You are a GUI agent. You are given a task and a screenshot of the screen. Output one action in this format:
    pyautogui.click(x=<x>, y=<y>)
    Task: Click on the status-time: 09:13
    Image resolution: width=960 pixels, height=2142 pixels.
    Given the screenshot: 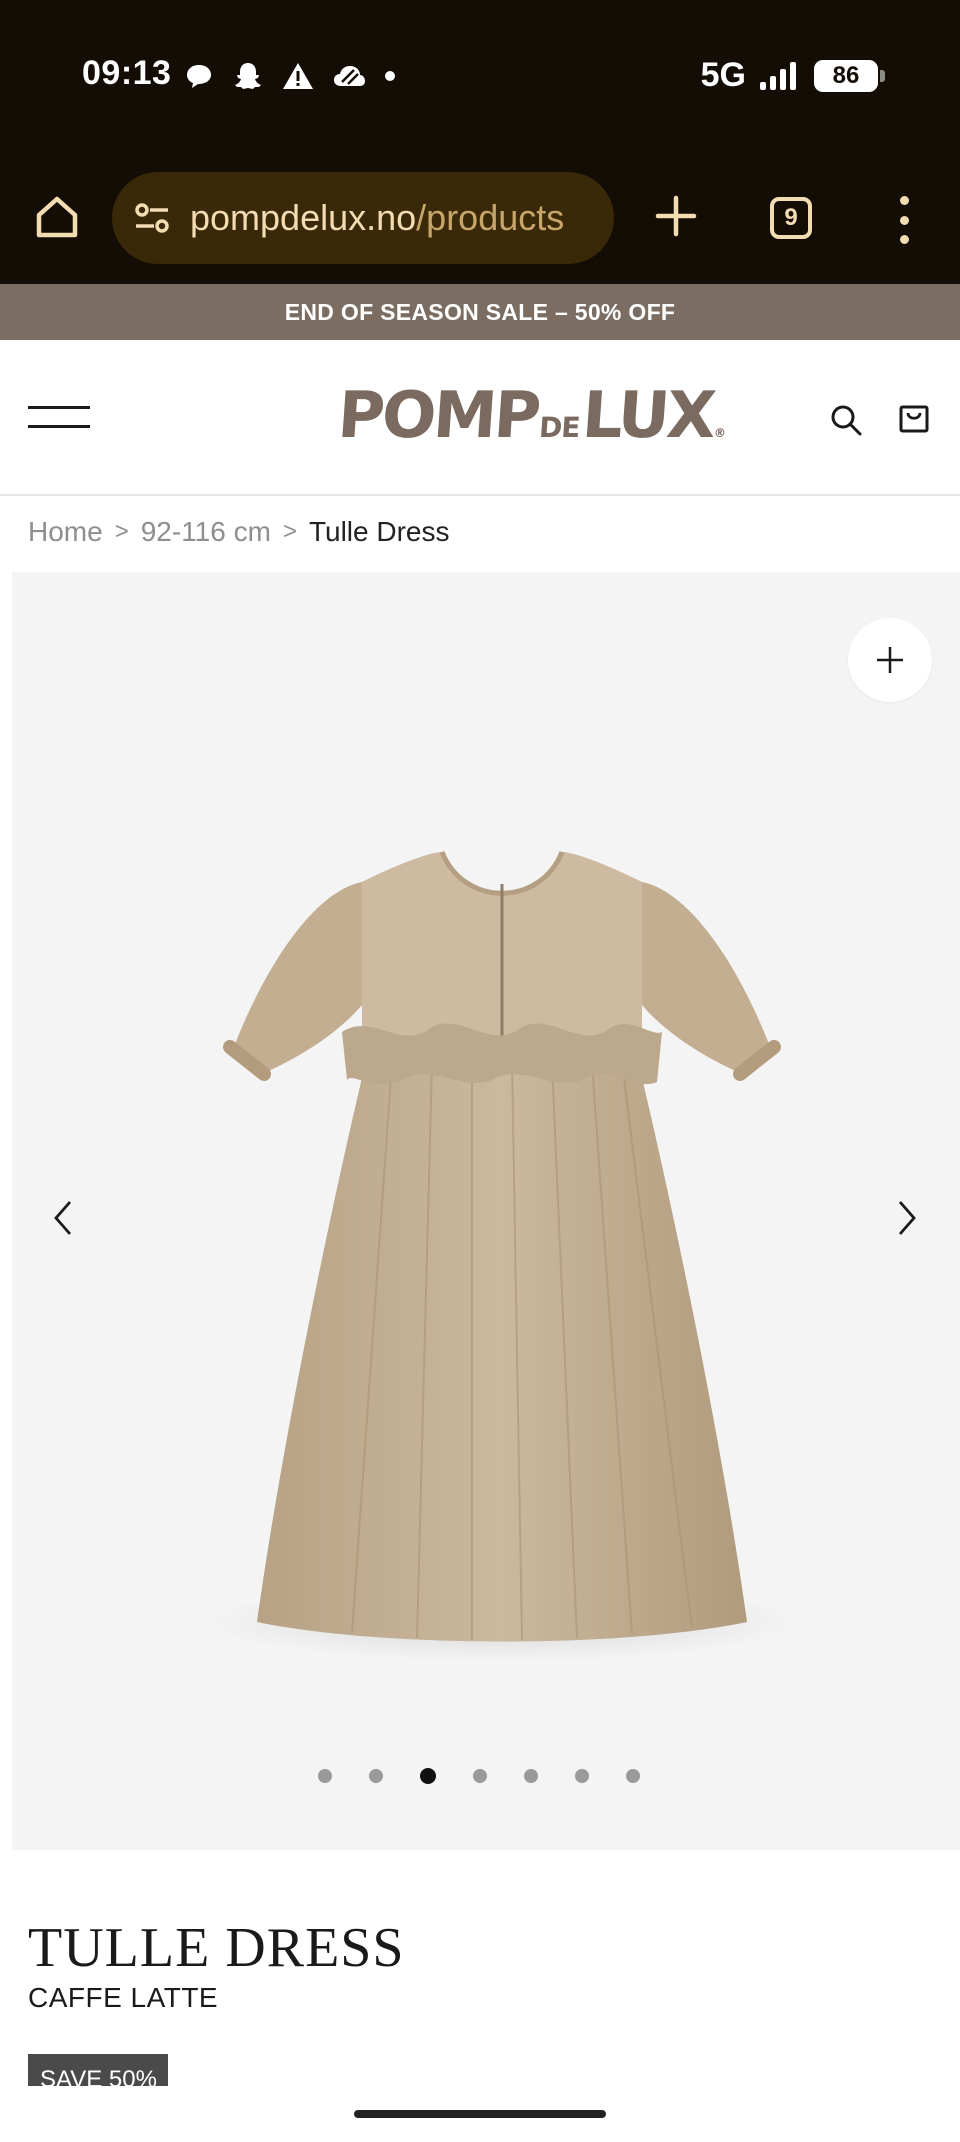 What is the action you would take?
    pyautogui.click(x=127, y=73)
    